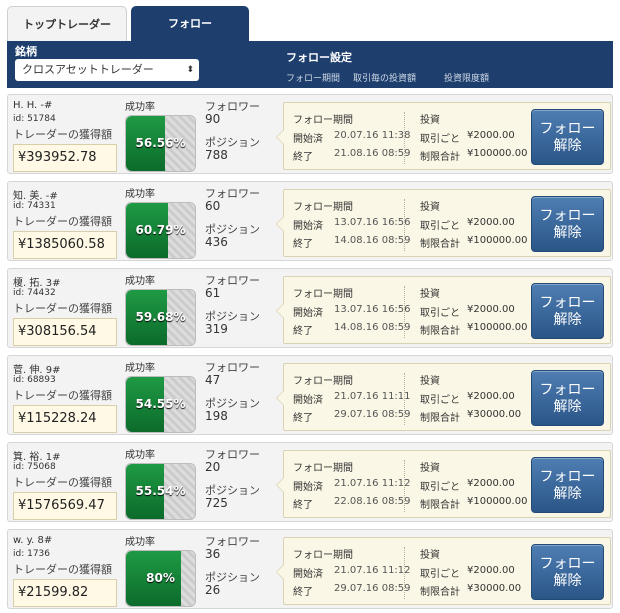  Describe the element at coordinates (372, 135) in the screenshot. I see `start-date: 20.07.16 11:38` at that location.